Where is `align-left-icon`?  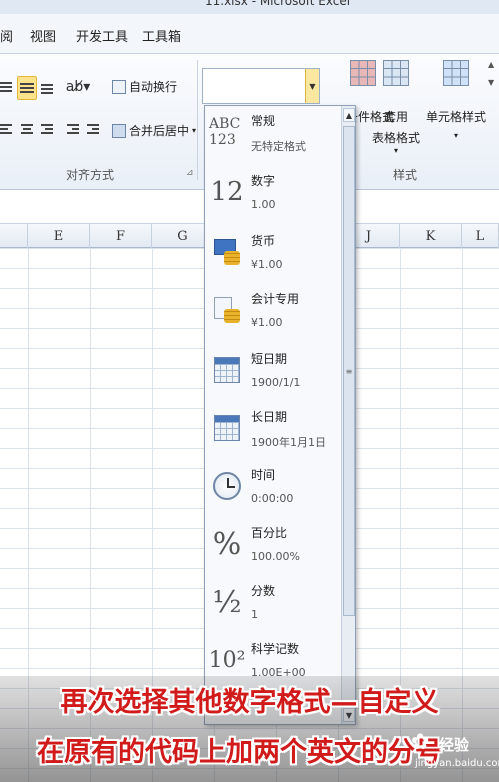 align-left-icon is located at coordinates (7, 130).